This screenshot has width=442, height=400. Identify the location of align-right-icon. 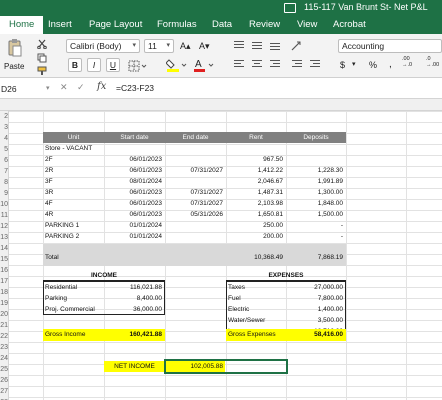
(275, 64).